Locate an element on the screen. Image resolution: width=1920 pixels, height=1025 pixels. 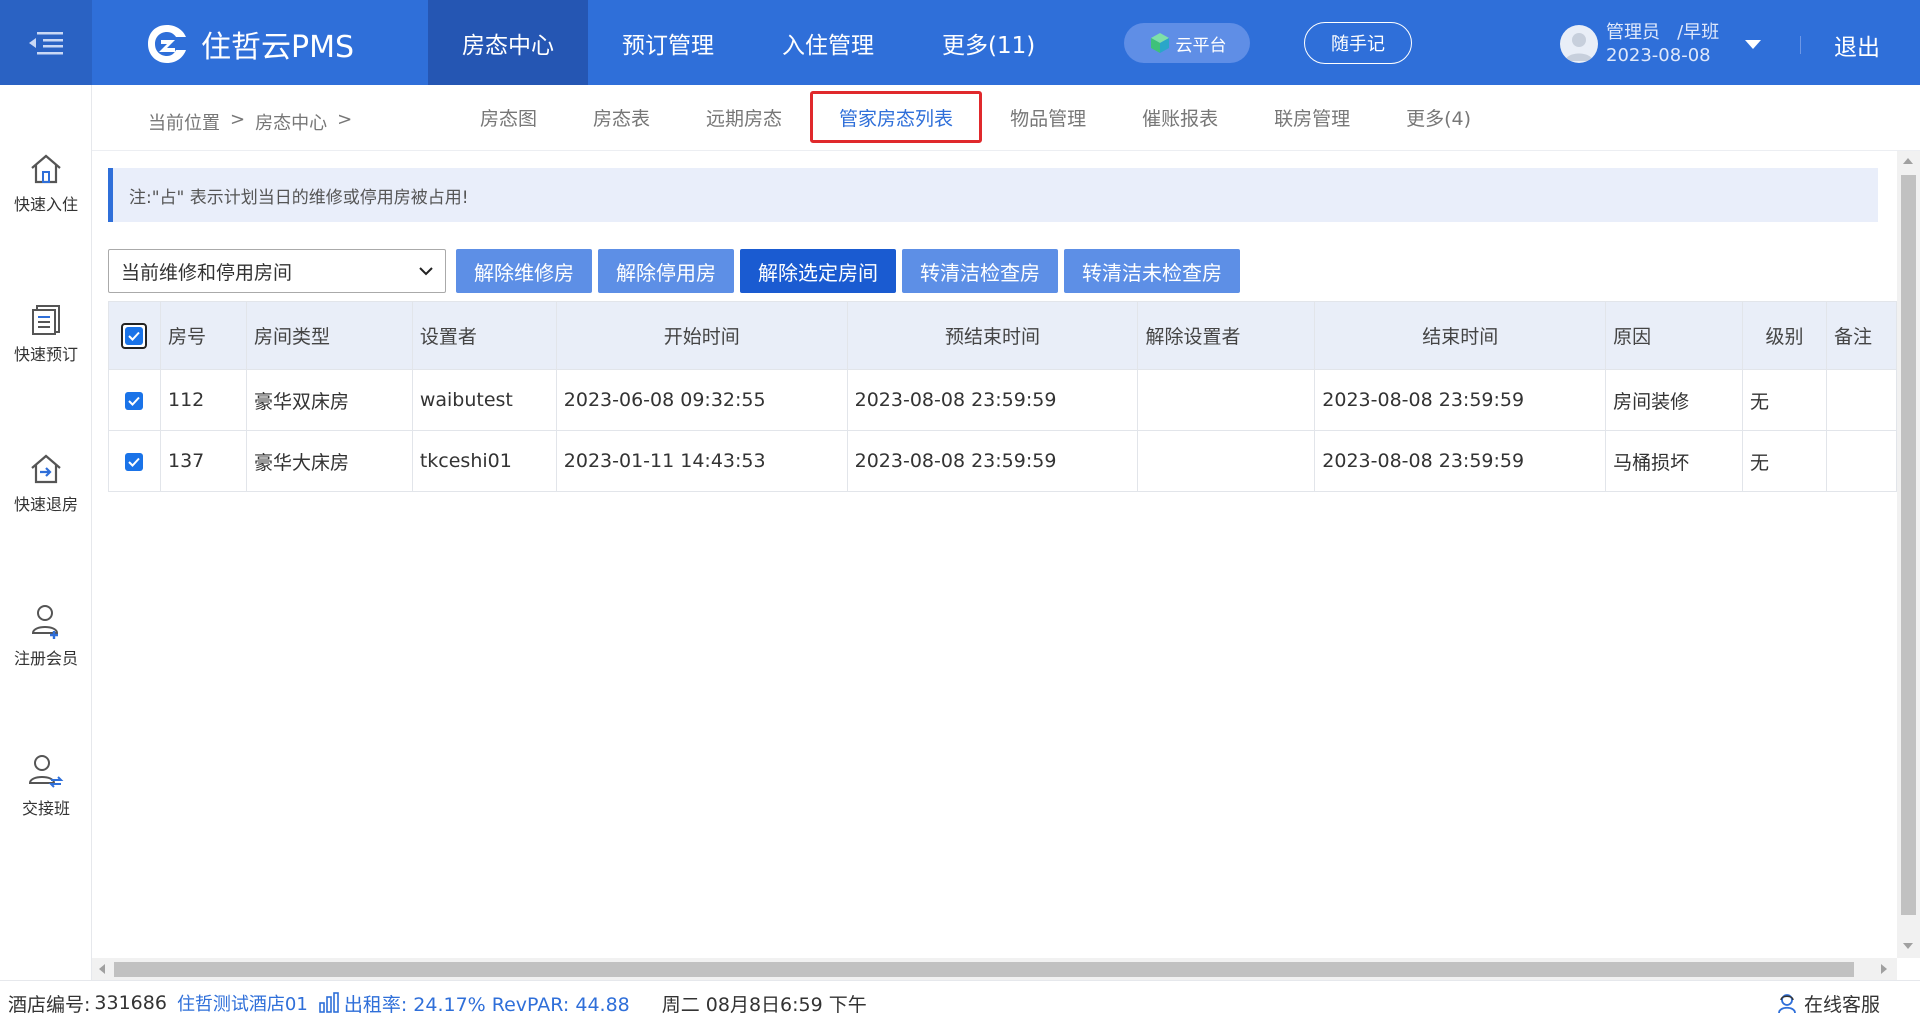
quick-note-button: 随手记 is located at coordinates (1358, 43).